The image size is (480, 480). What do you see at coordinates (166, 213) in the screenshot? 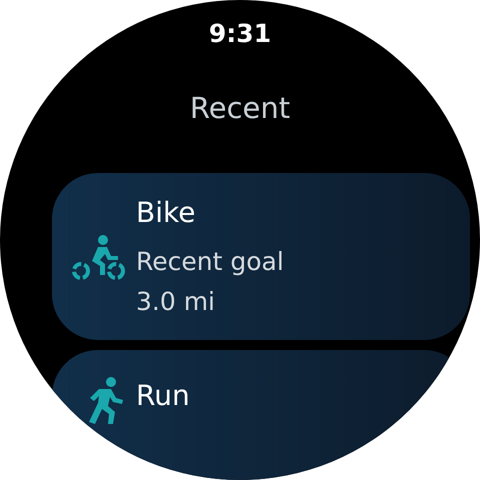
I see `activity-name: Bike` at bounding box center [166, 213].